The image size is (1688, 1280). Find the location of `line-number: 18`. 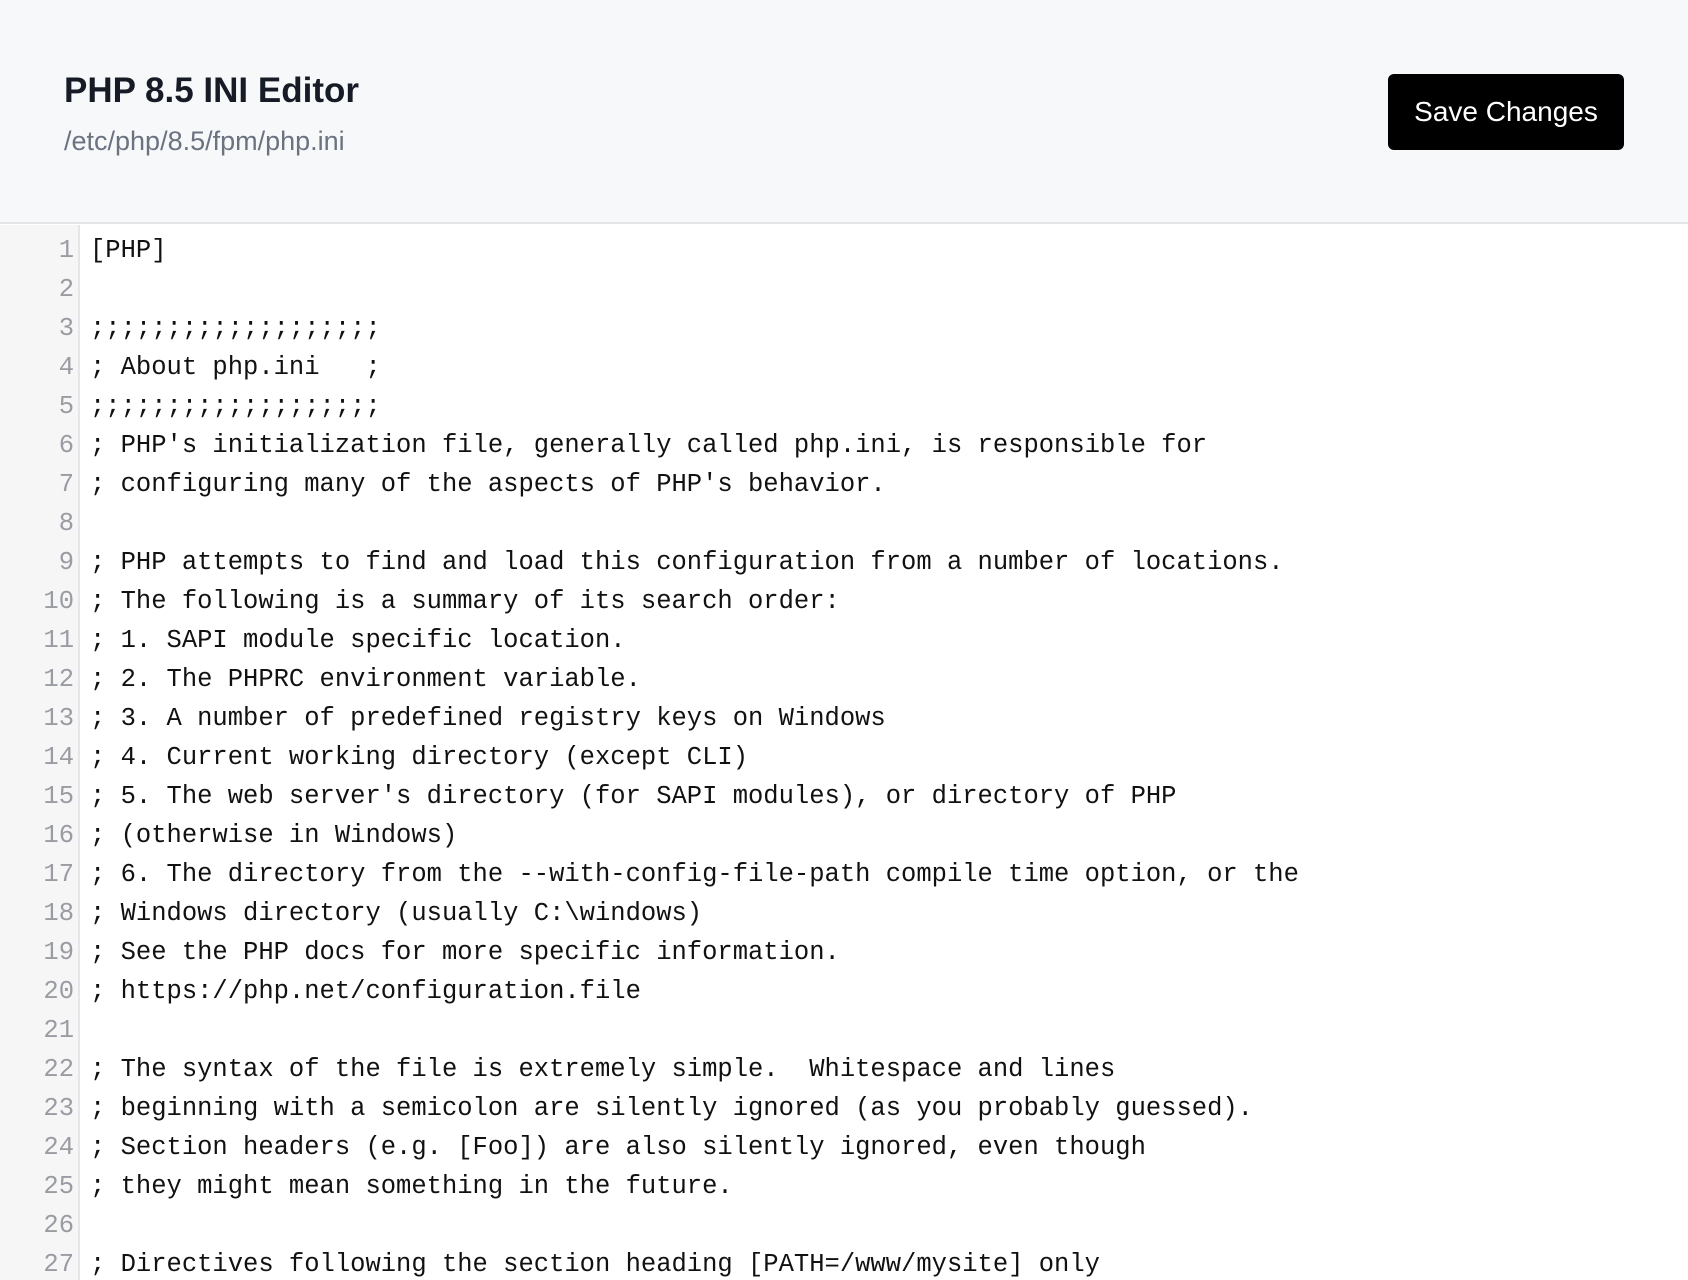

line-number: 18 is located at coordinates (58, 913).